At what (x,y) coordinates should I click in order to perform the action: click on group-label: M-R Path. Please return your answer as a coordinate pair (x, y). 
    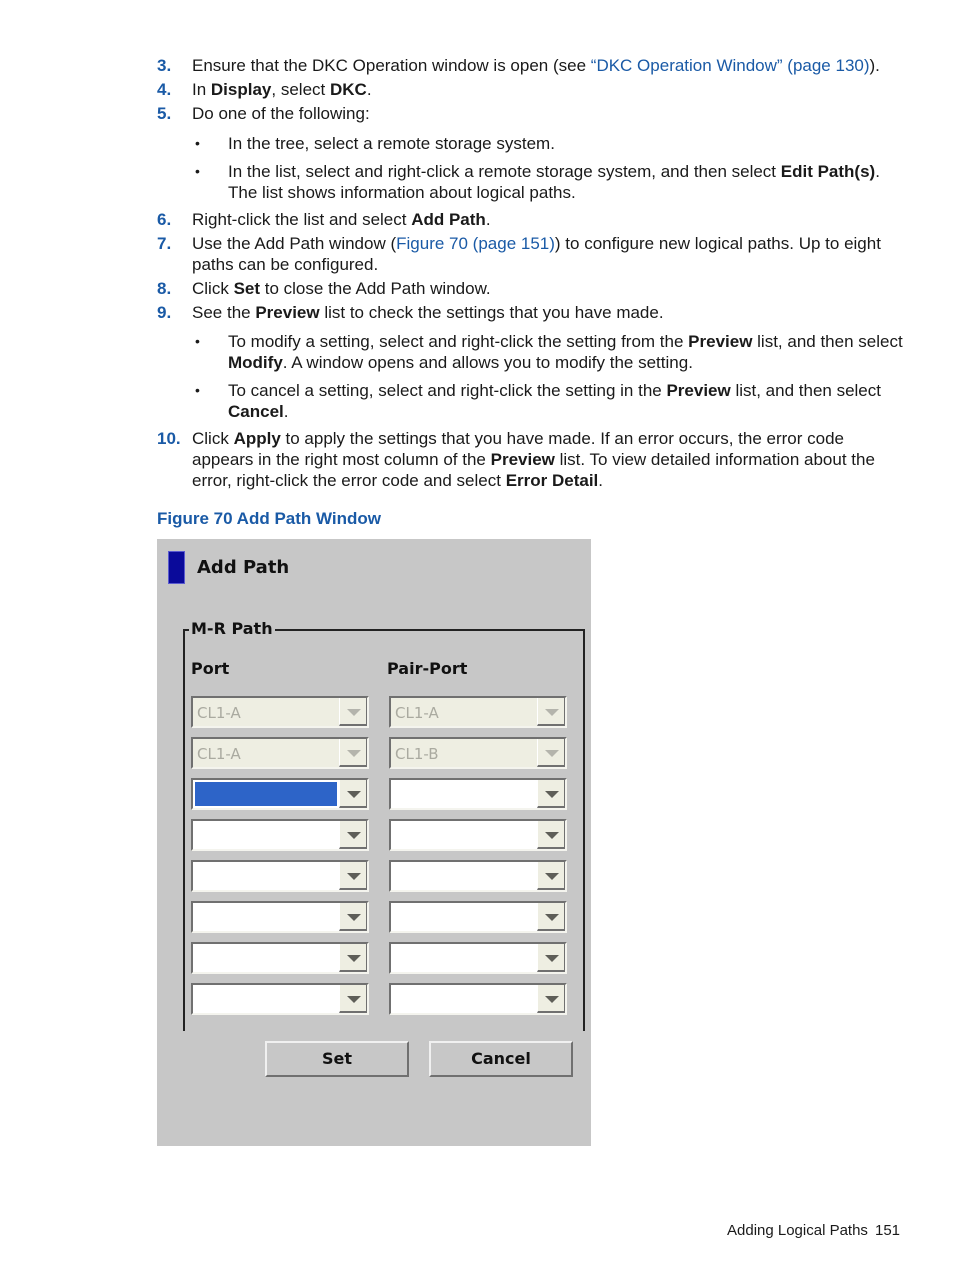
    Looking at the image, I should click on (232, 628).